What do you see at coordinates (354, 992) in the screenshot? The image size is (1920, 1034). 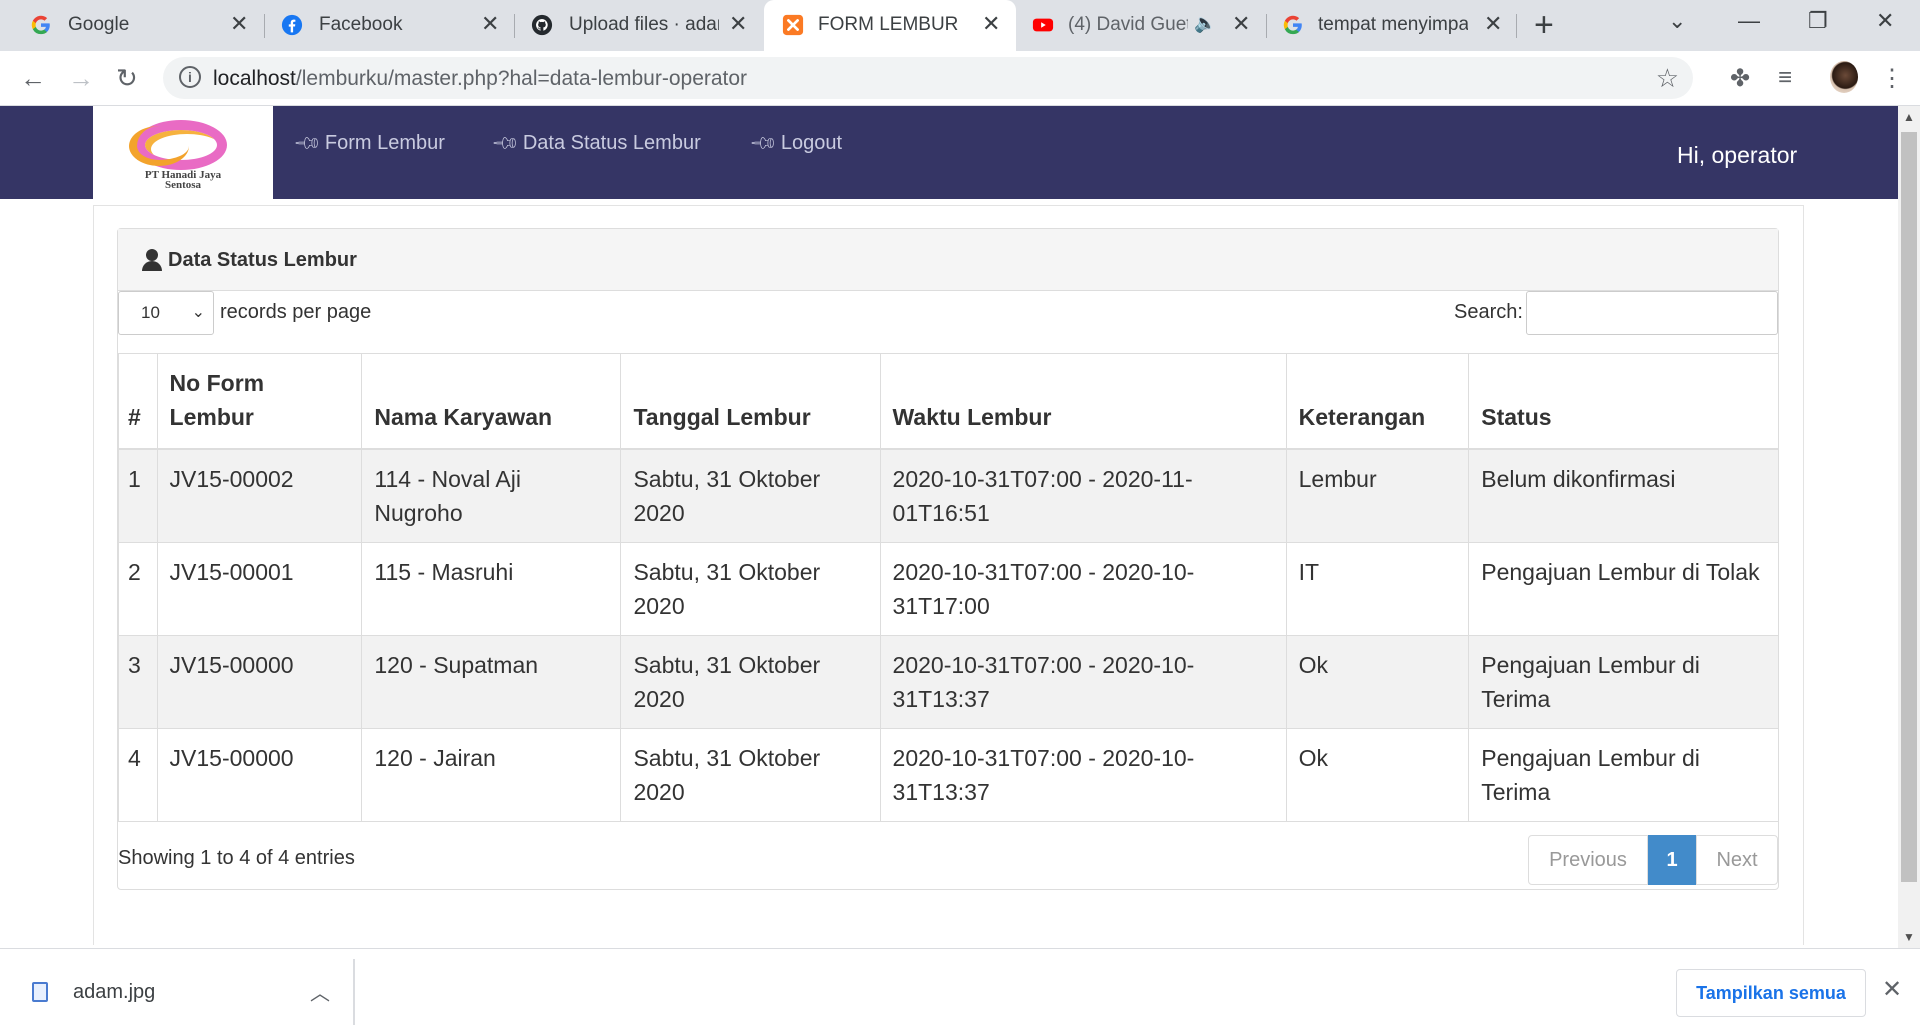 I see `shelf-divider` at bounding box center [354, 992].